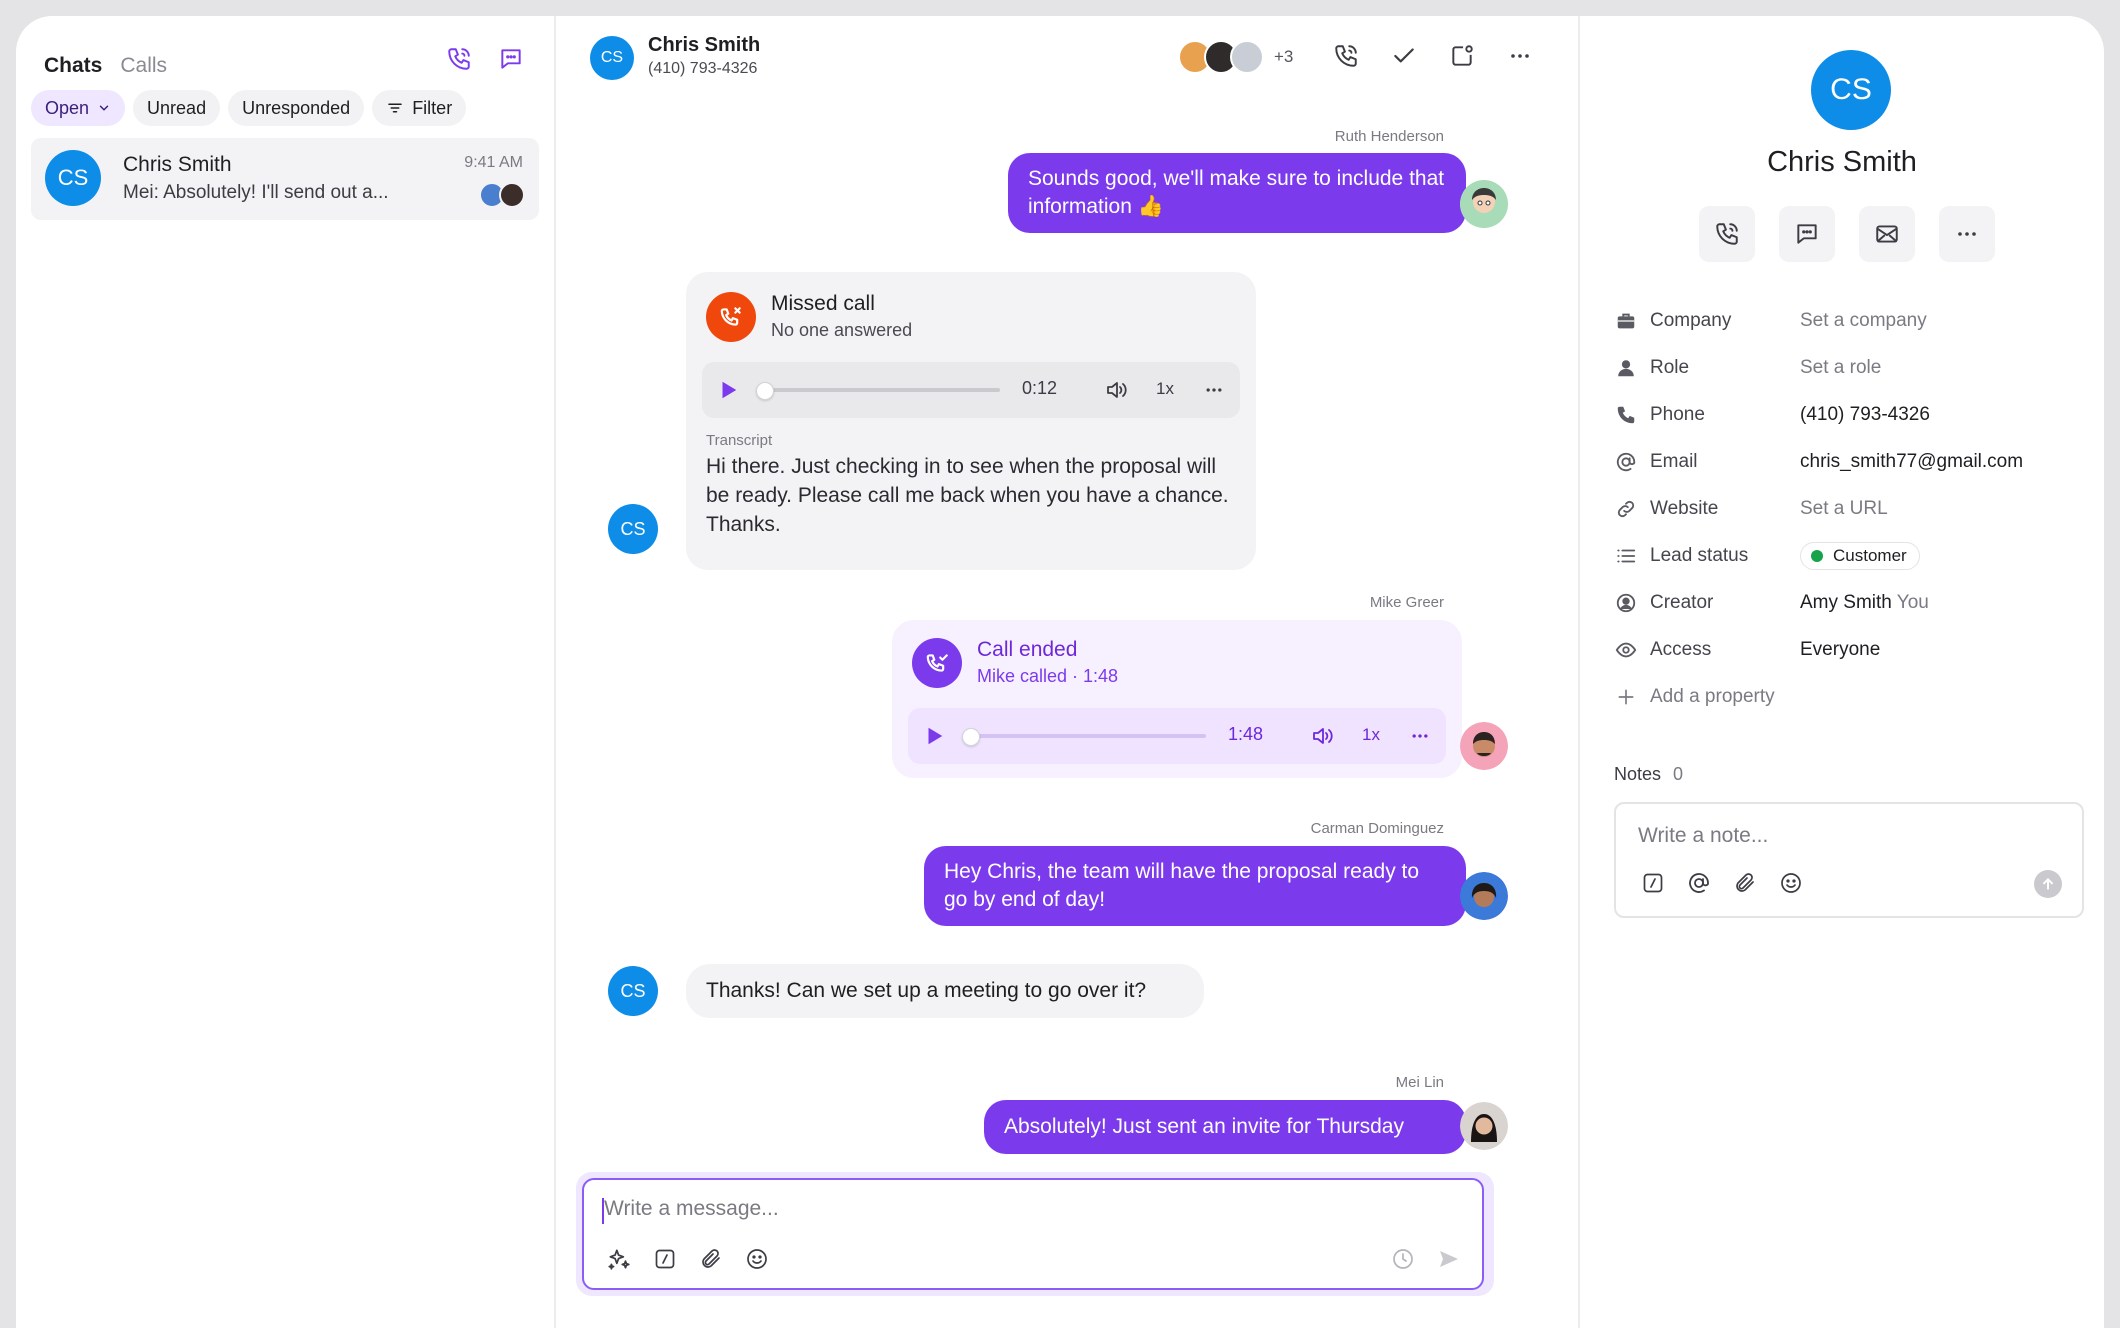  What do you see at coordinates (1403, 1259) in the screenshot?
I see `schedule-button` at bounding box center [1403, 1259].